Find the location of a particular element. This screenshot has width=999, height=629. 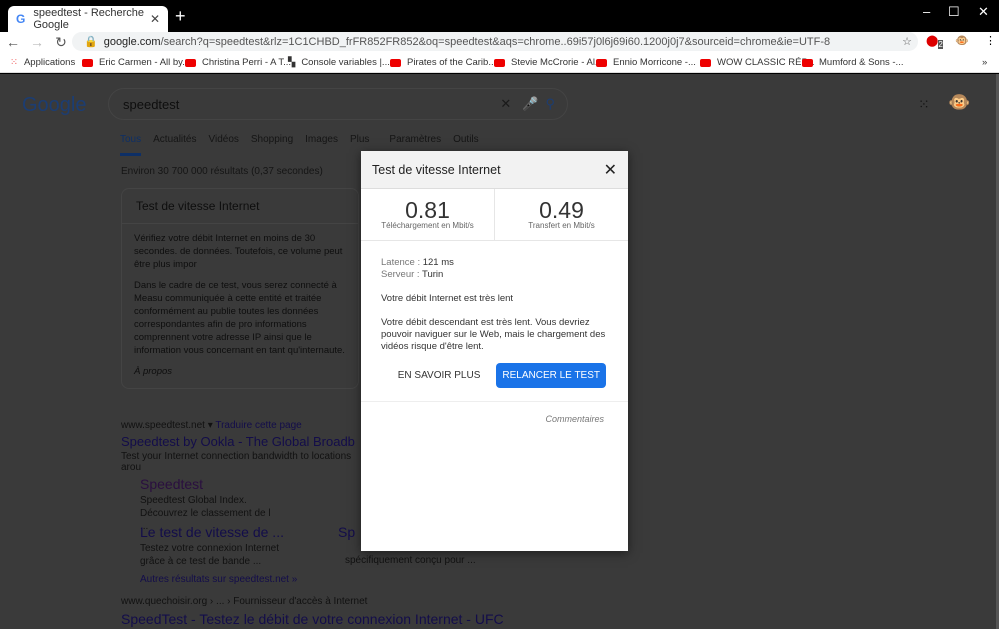

lock-icon: 🔒 is located at coordinates (91, 42).